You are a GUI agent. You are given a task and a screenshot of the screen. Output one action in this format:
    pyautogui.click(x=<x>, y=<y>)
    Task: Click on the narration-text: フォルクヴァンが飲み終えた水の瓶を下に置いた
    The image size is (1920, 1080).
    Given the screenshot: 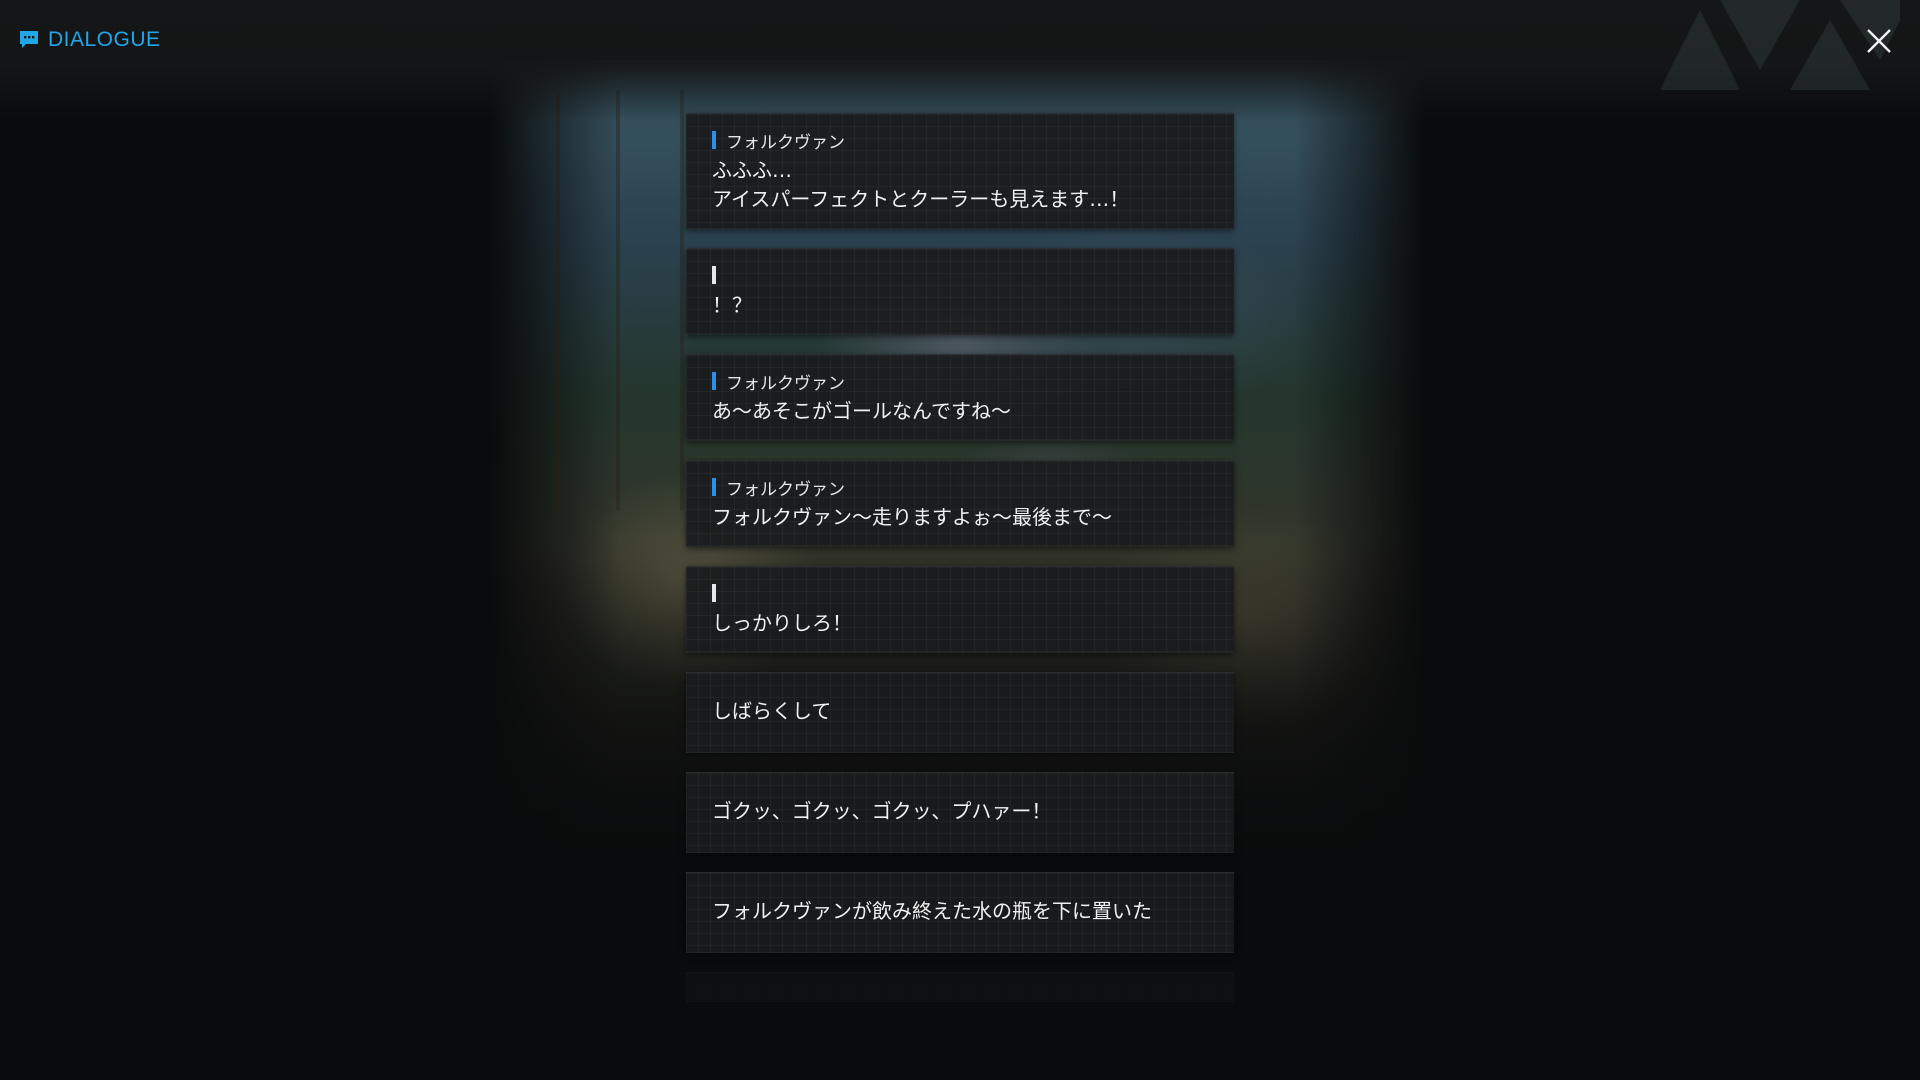 What is the action you would take?
    pyautogui.click(x=932, y=911)
    